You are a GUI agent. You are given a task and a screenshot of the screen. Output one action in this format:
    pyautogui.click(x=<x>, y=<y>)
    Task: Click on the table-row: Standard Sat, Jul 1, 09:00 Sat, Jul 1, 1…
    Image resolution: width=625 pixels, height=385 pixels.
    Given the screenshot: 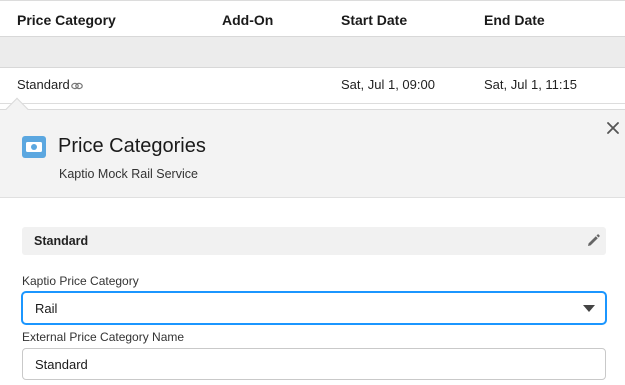 What is the action you would take?
    pyautogui.click(x=312, y=86)
    